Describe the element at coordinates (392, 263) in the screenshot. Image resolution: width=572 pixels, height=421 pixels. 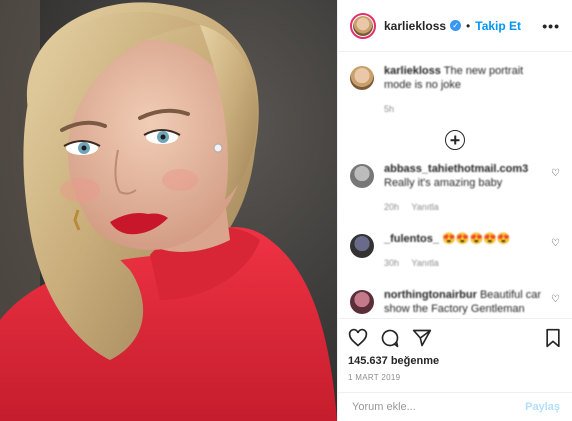
I see `comment-time: 30h` at that location.